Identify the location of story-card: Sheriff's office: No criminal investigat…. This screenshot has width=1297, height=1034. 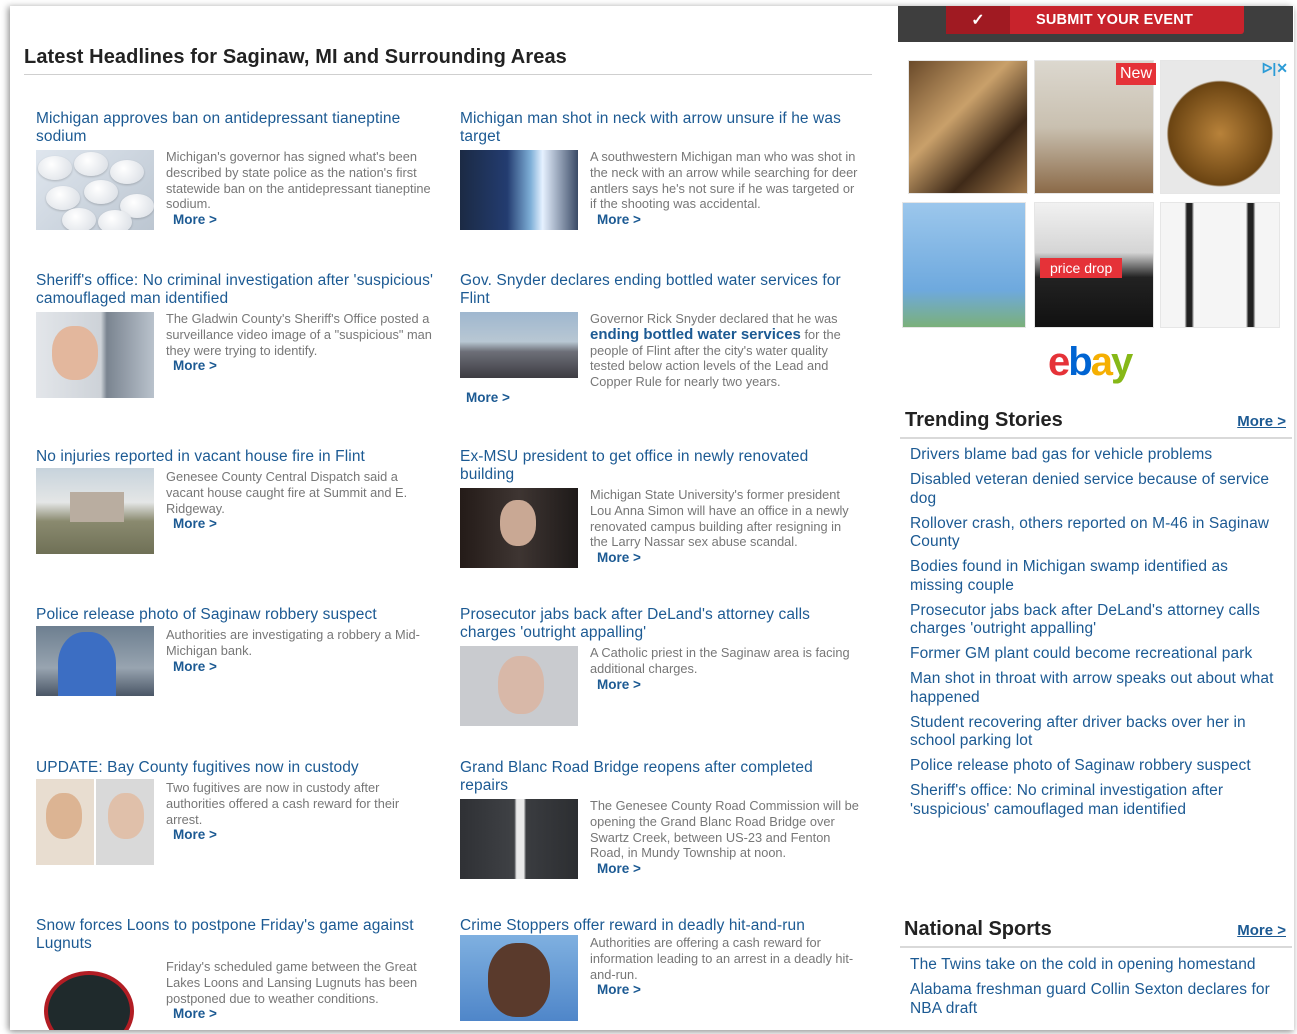
(236, 335).